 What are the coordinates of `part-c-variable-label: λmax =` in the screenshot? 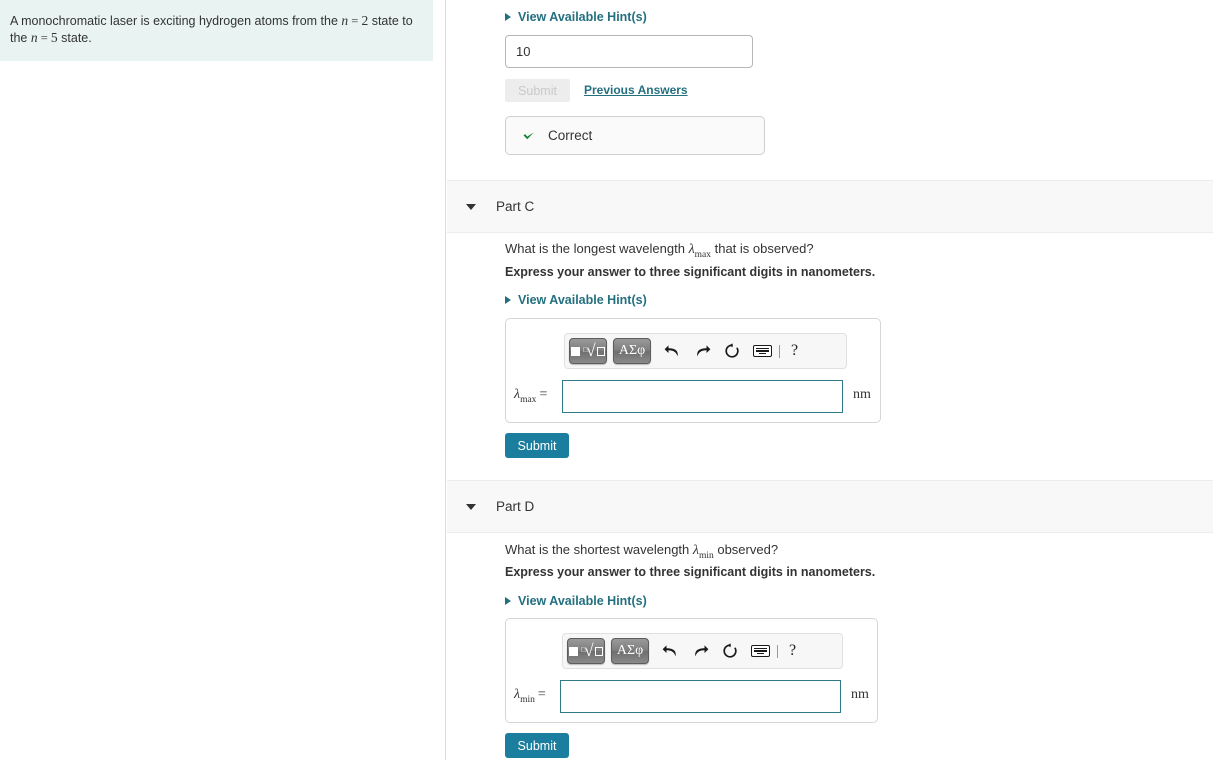 It's located at (531, 396).